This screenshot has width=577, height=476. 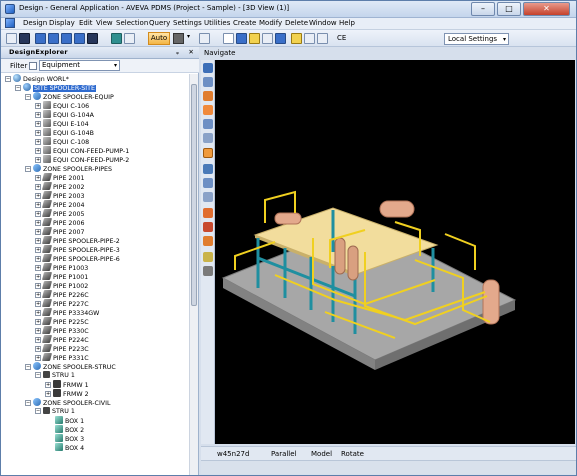 What do you see at coordinates (208, 68) in the screenshot?
I see `select-icon` at bounding box center [208, 68].